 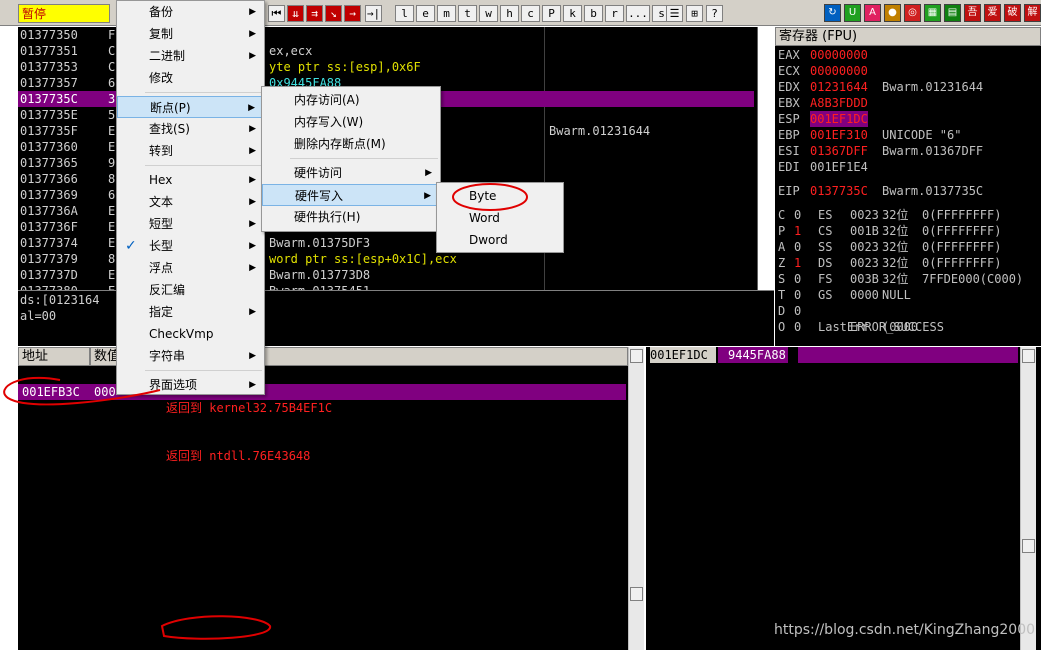 I want to click on window-button-4: w, so click(x=488, y=13).